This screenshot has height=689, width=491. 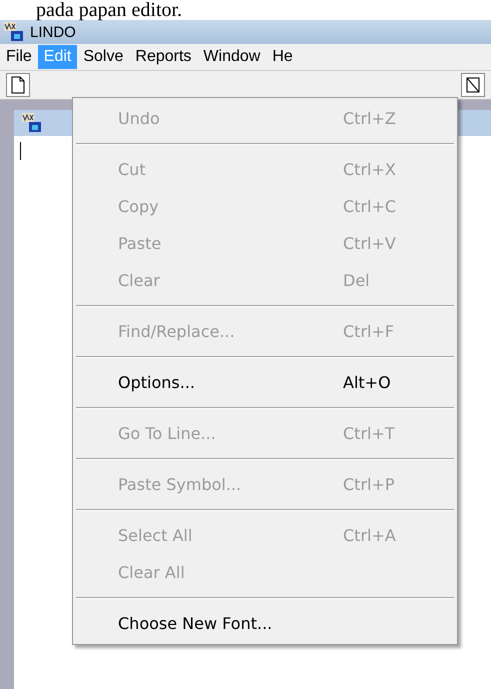 What do you see at coordinates (32, 123) in the screenshot?
I see `editor-icon` at bounding box center [32, 123].